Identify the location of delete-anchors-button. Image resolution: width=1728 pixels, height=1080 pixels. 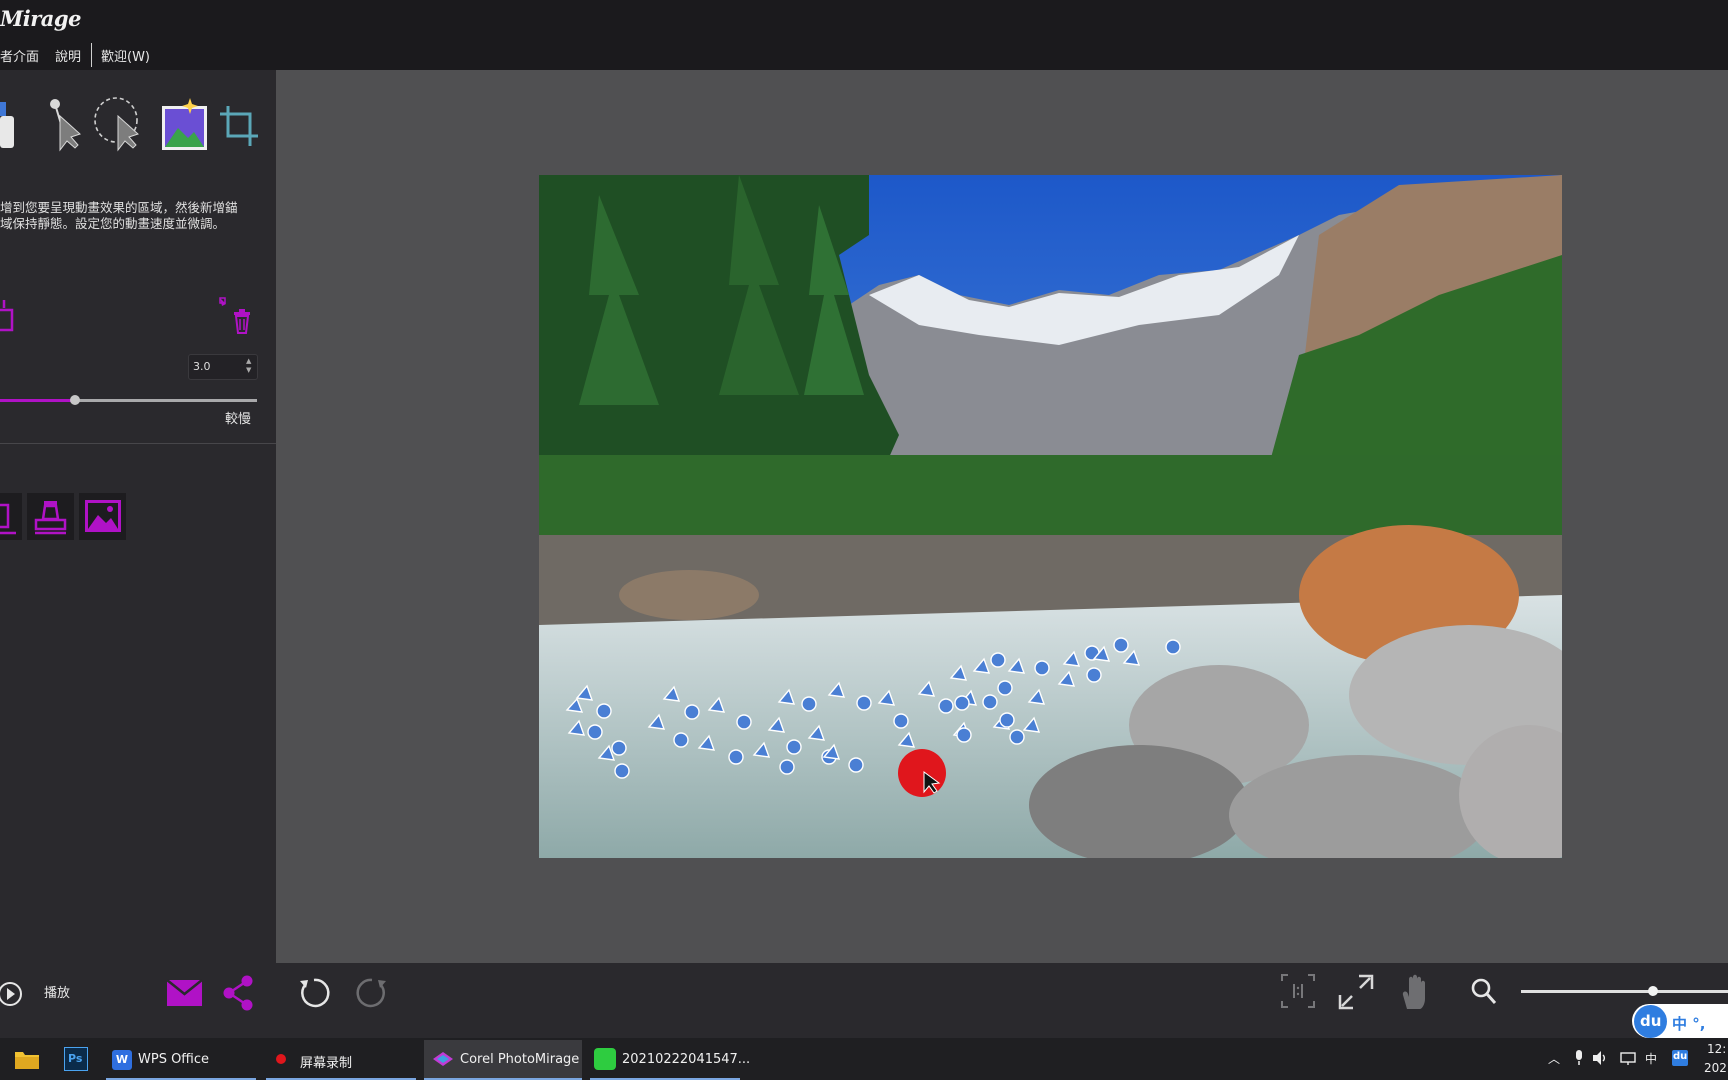
(238, 316).